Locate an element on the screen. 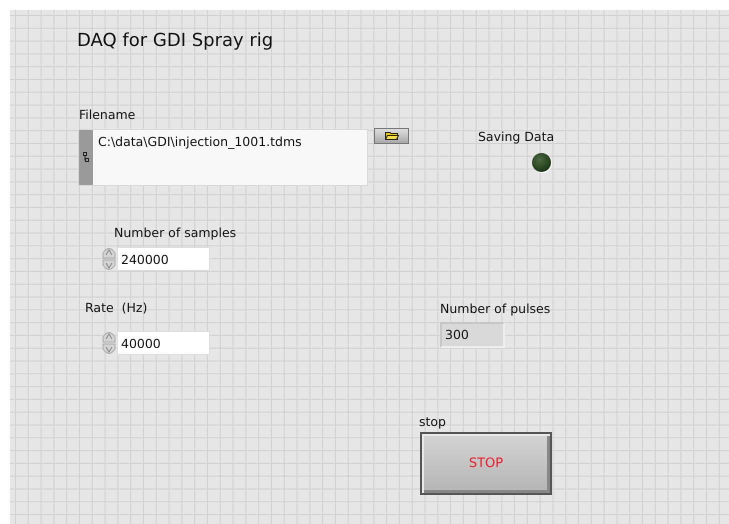 This screenshot has height=524, width=729. browse-button is located at coordinates (391, 136).